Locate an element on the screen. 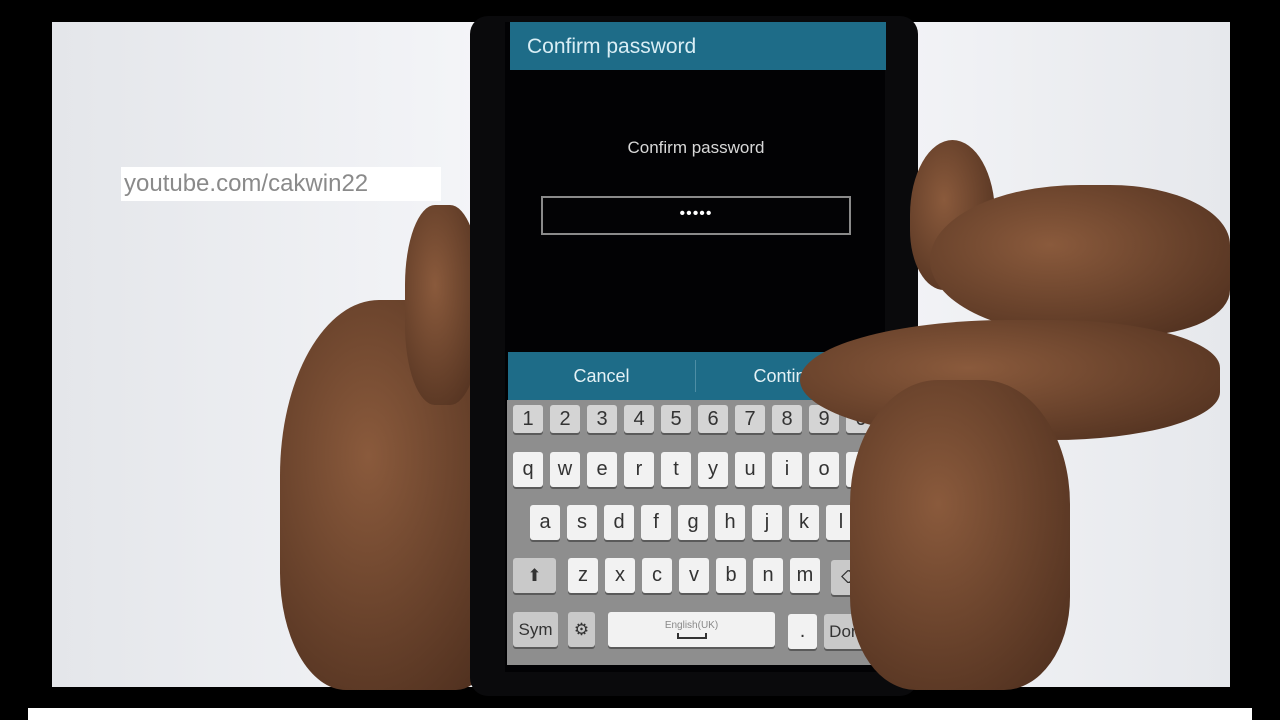  key-t: t is located at coordinates (676, 469).